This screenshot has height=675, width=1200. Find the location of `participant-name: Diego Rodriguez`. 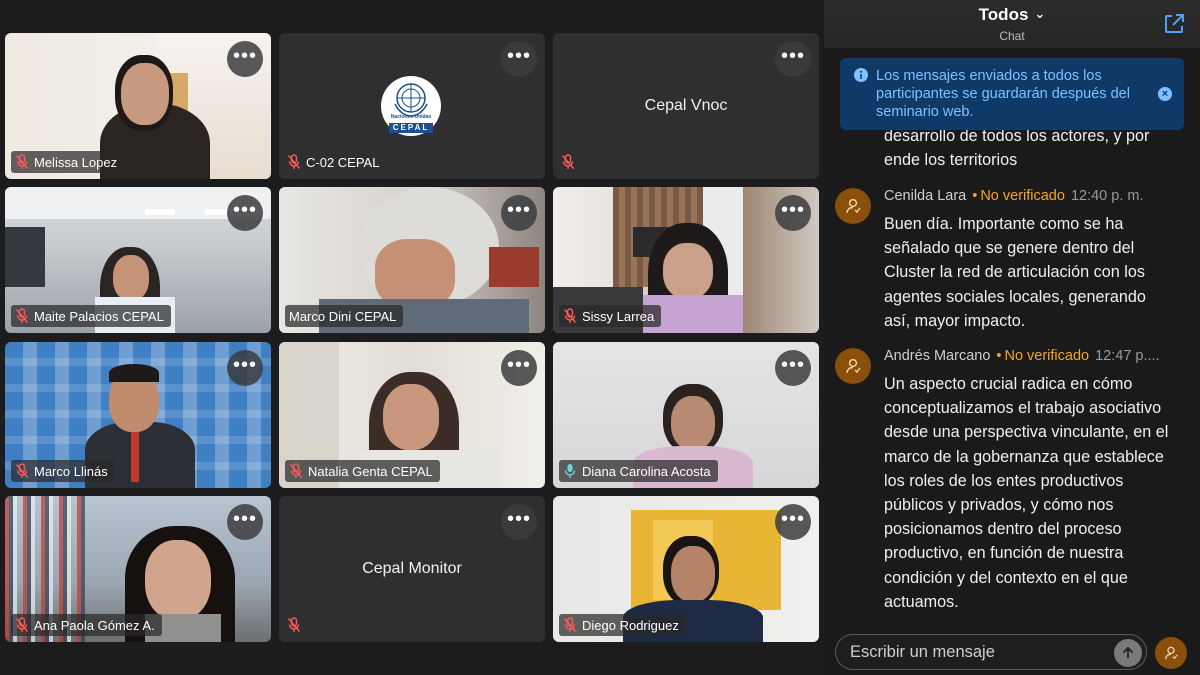

participant-name: Diego Rodriguez is located at coordinates (630, 625).